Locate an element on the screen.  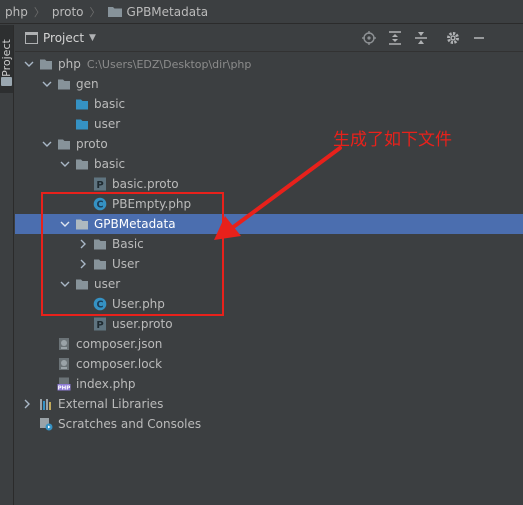
tree-label: composer.lock is located at coordinates (119, 364).